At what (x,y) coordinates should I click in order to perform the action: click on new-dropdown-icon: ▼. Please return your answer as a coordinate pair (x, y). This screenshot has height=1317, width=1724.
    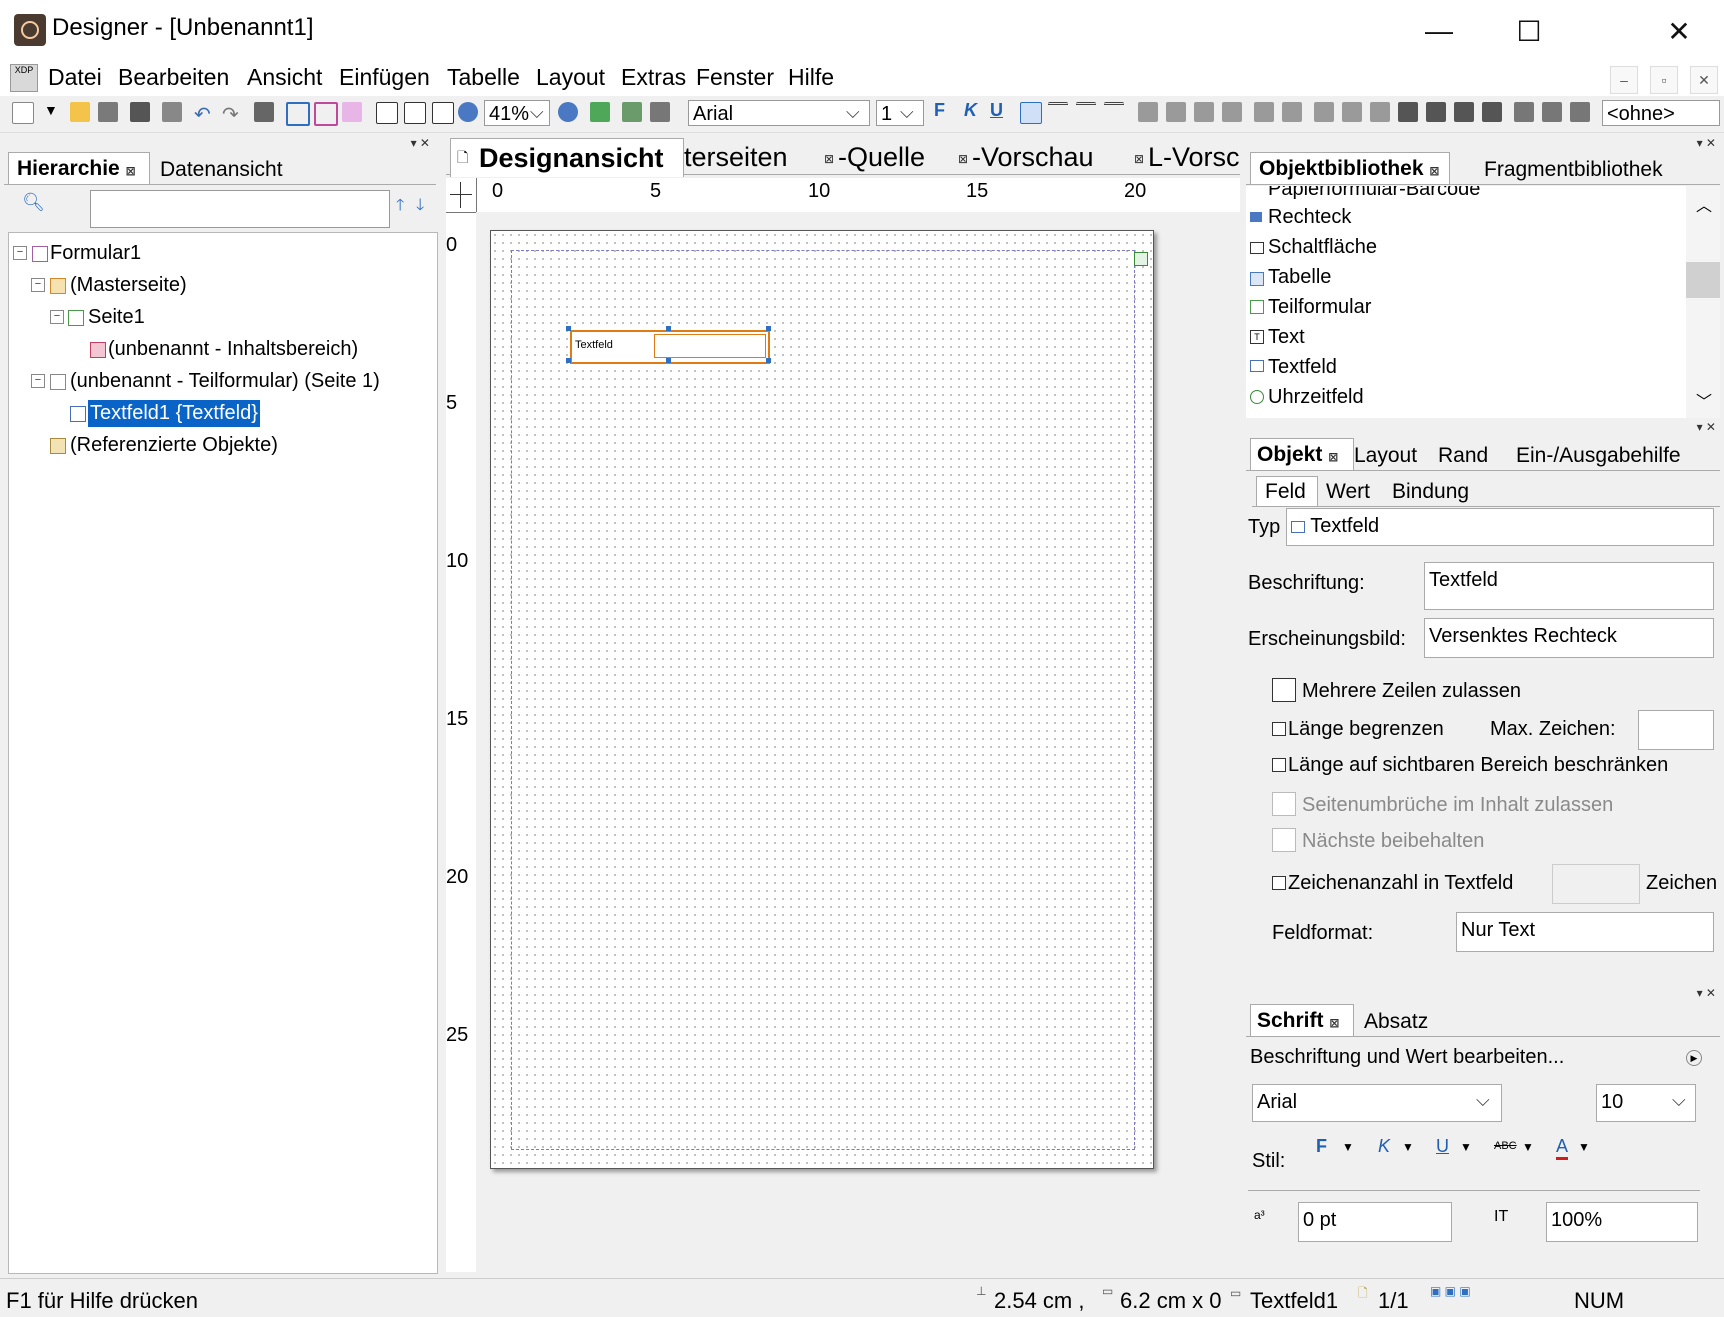
    Looking at the image, I should click on (54, 112).